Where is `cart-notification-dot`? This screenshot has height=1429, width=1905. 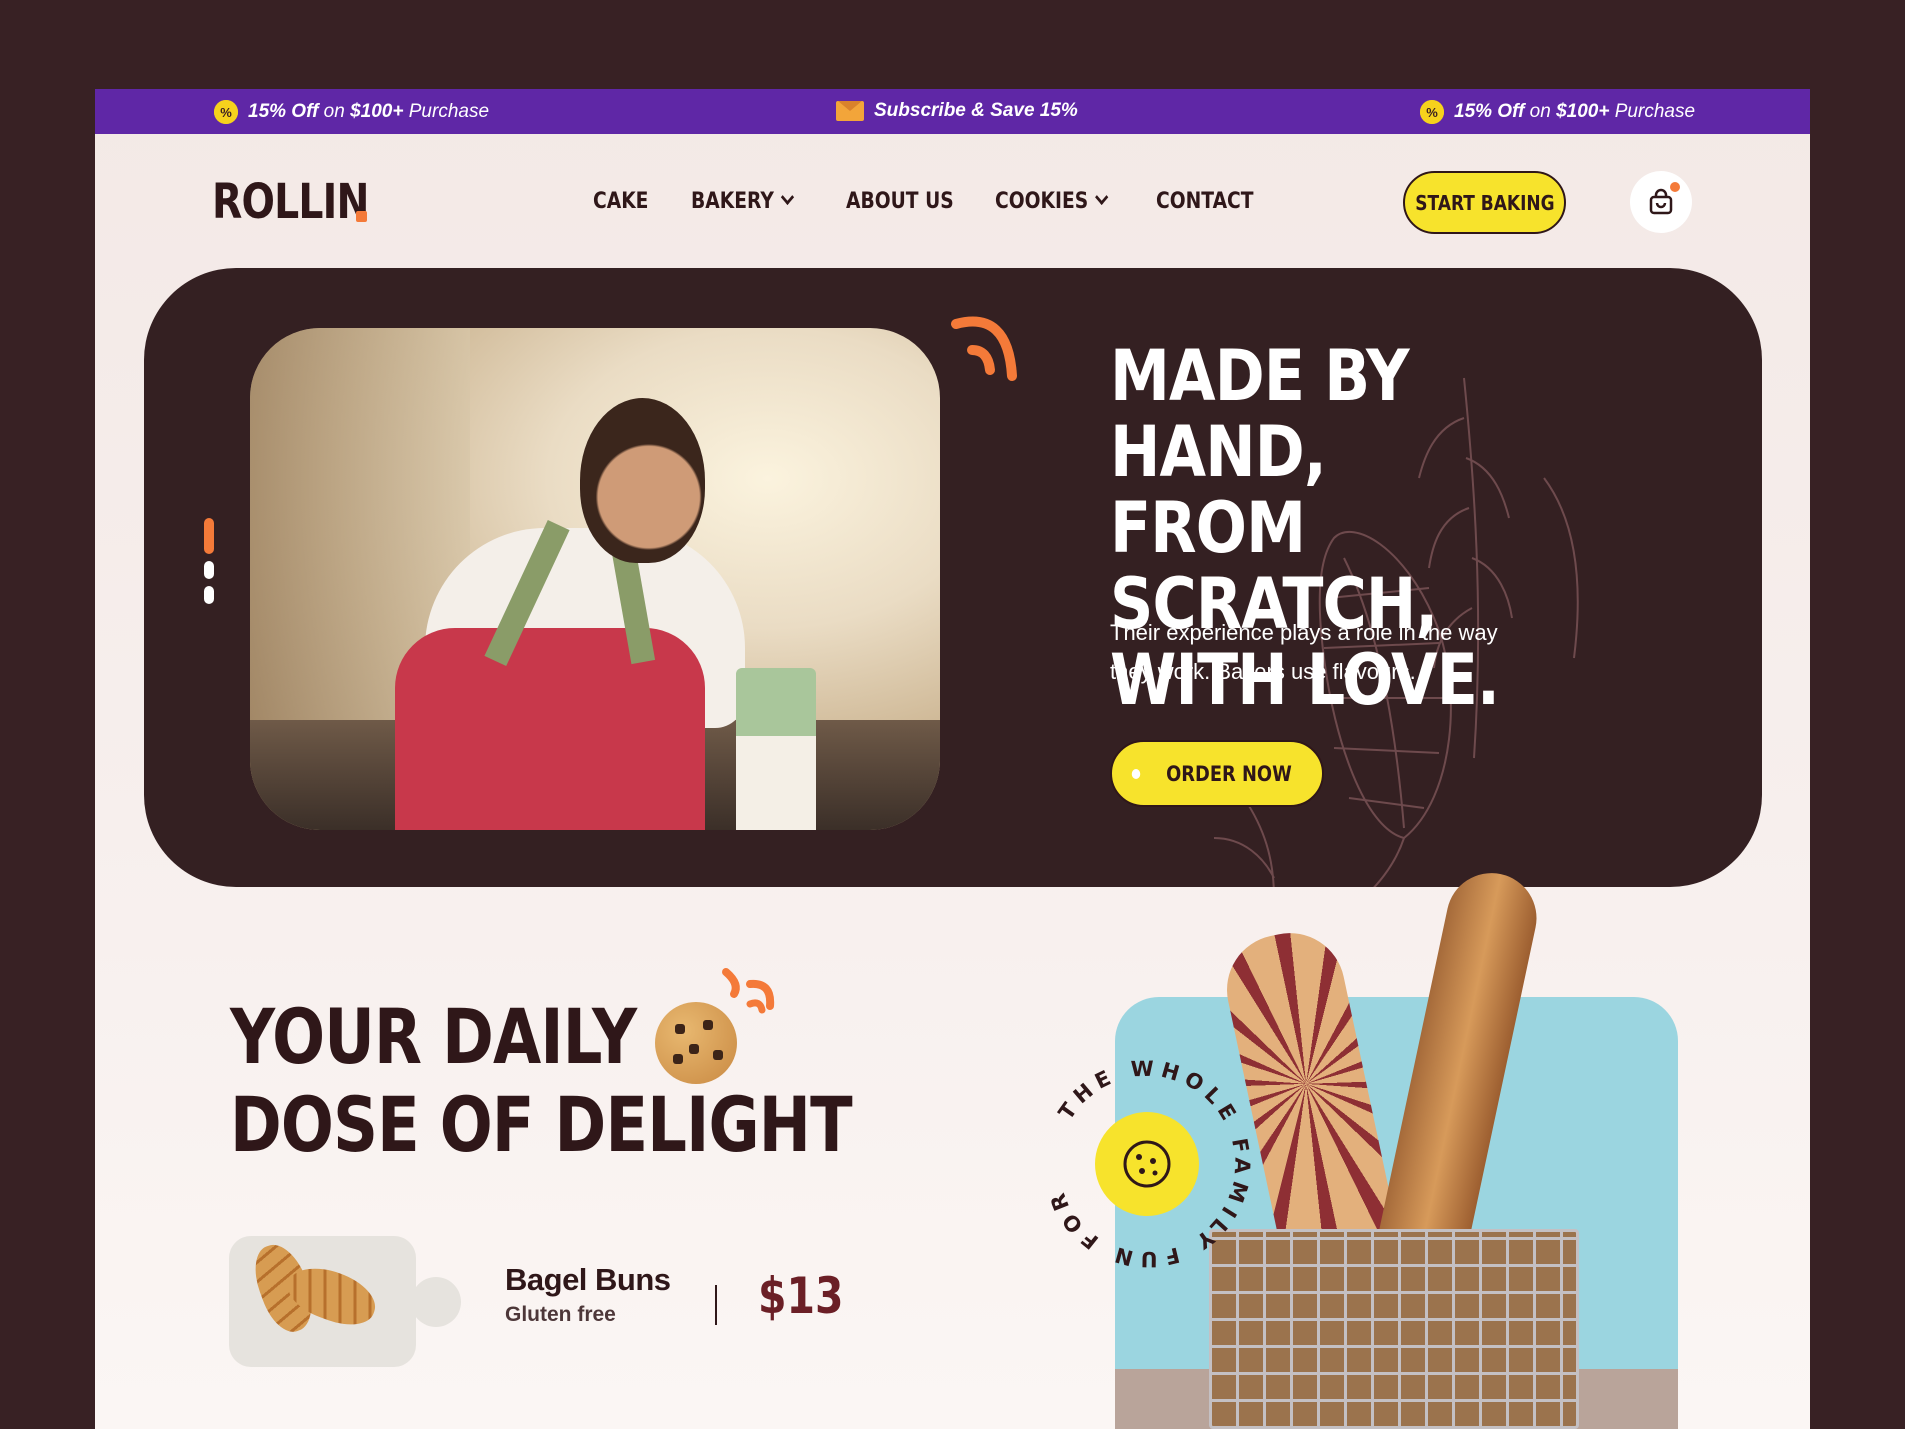 cart-notification-dot is located at coordinates (1675, 187).